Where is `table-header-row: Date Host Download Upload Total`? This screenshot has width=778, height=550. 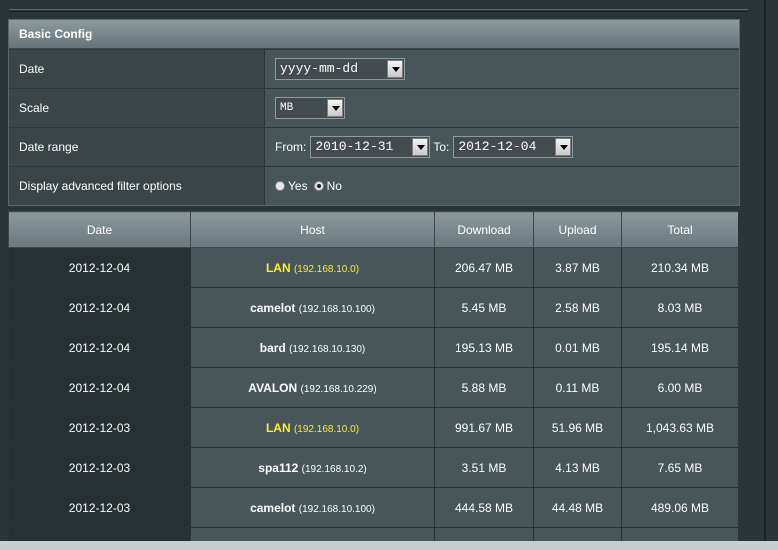 table-header-row: Date Host Download Upload Total is located at coordinates (373, 229).